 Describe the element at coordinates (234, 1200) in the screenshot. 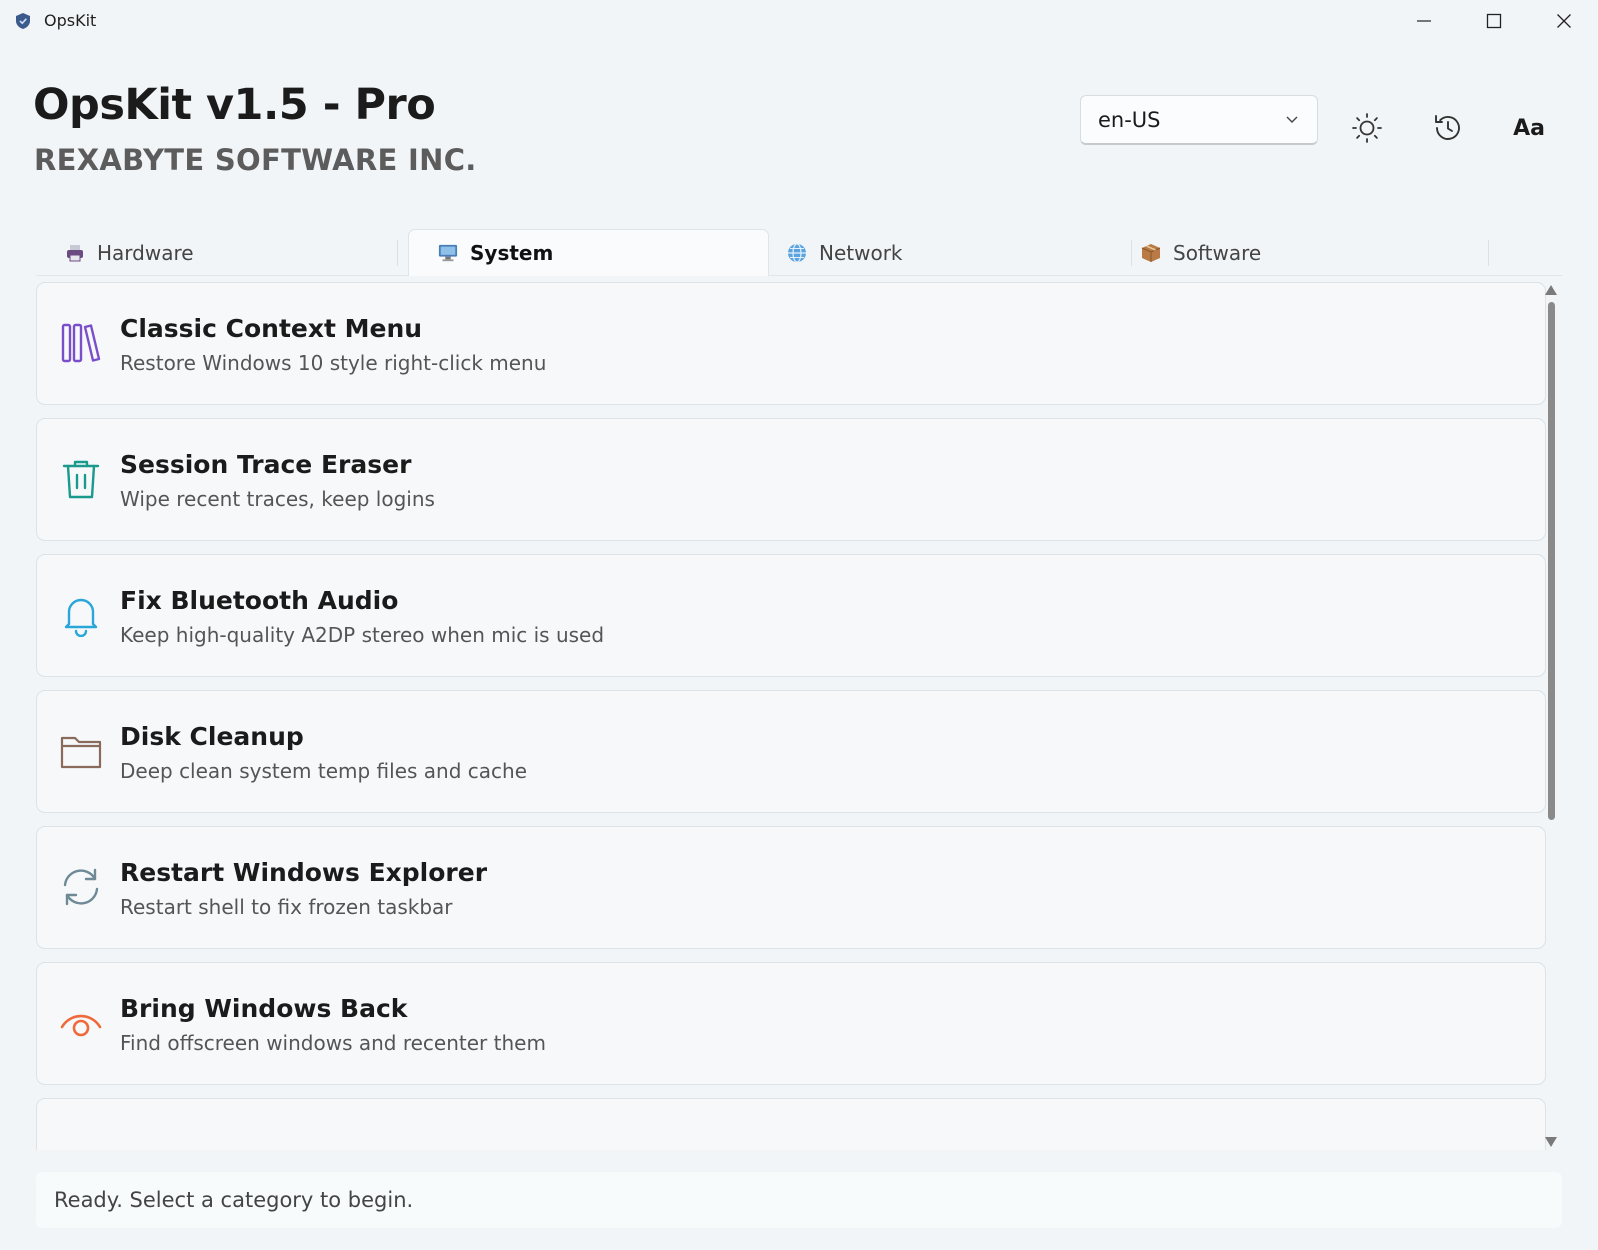

I see `status-text: Ready. Select a category to begin.` at that location.